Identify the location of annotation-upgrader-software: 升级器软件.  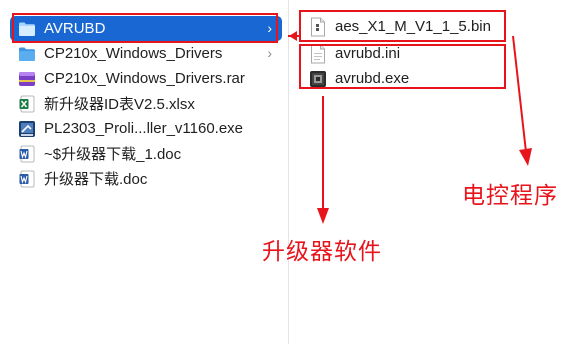
(322, 251).